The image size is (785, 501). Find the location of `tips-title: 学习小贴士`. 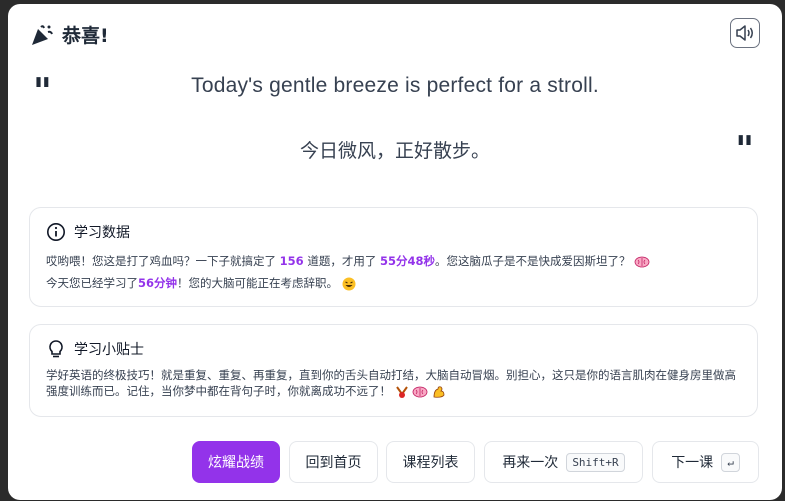

tips-title: 学习小贴士 is located at coordinates (109, 350).